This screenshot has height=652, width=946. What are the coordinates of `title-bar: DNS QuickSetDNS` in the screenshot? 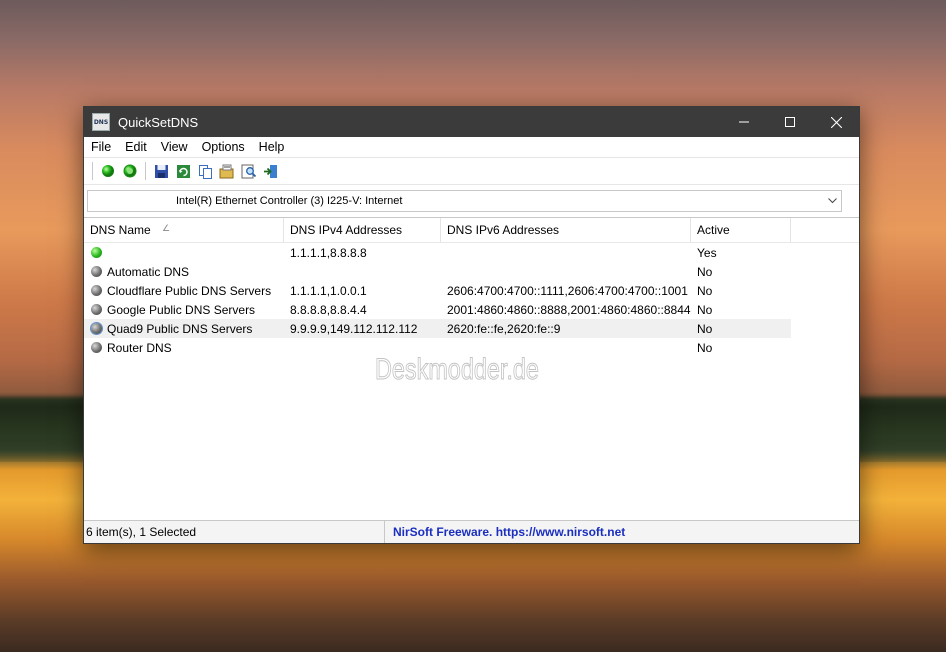 It's located at (471, 122).